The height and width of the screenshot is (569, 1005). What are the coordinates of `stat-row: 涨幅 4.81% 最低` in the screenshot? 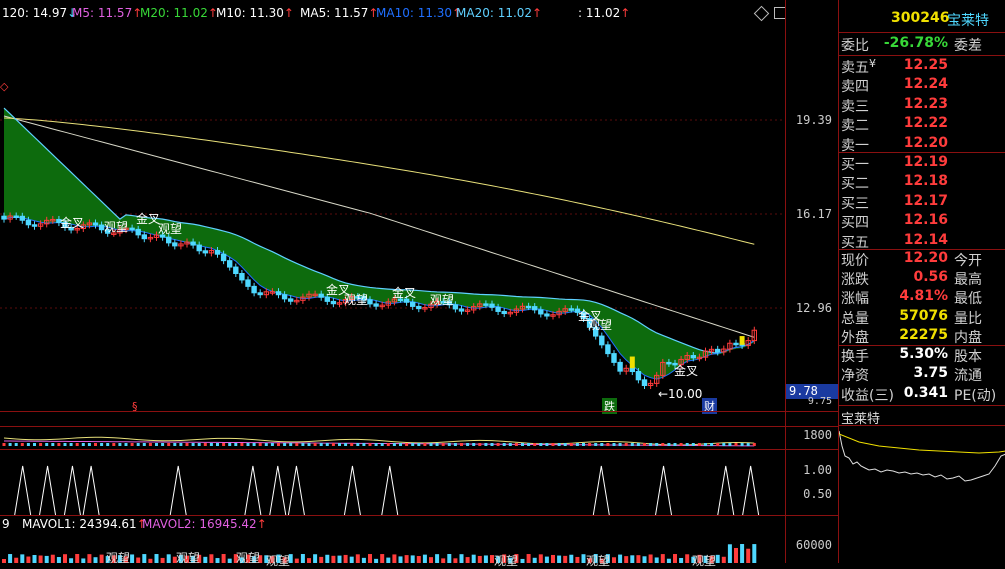 It's located at (922, 298).